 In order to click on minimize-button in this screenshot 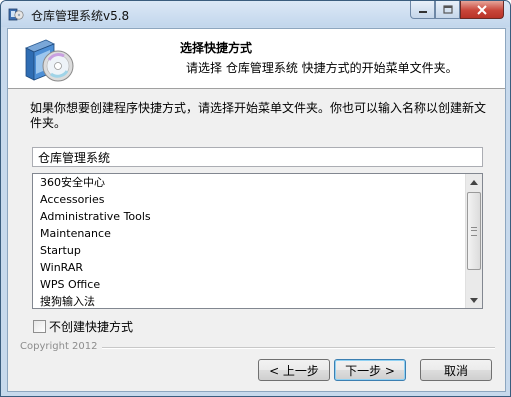, I will do `click(422, 10)`.